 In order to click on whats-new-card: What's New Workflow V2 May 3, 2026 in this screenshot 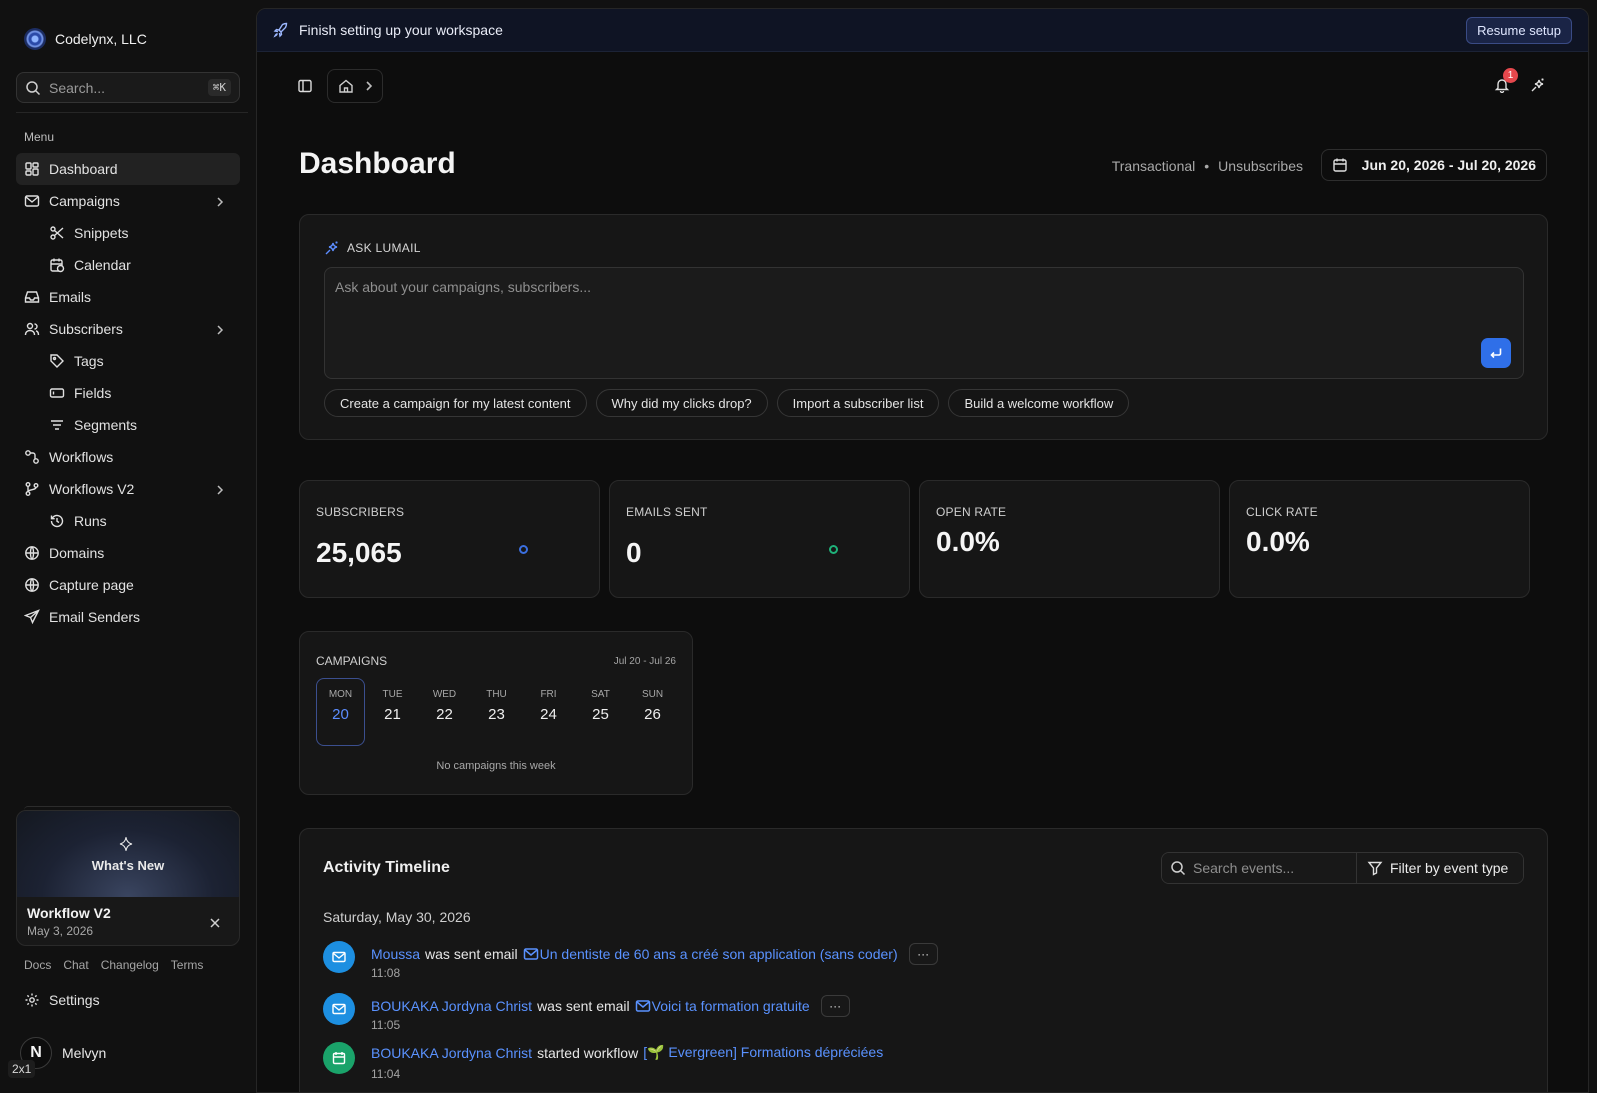, I will do `click(128, 878)`.